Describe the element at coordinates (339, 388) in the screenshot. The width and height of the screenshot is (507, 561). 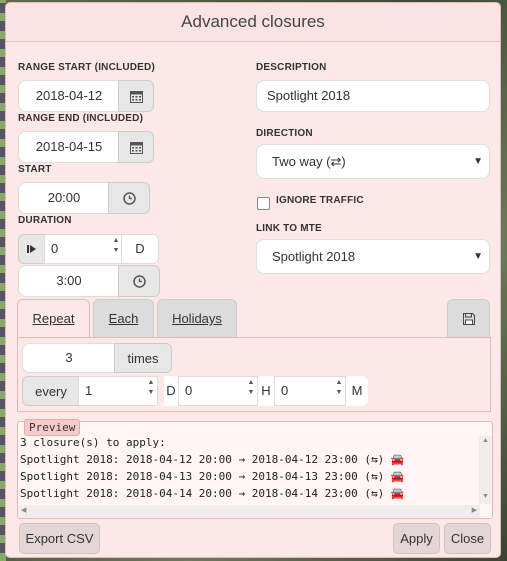
I see `repeat-minutes-spinner: ▲ ▼` at that location.